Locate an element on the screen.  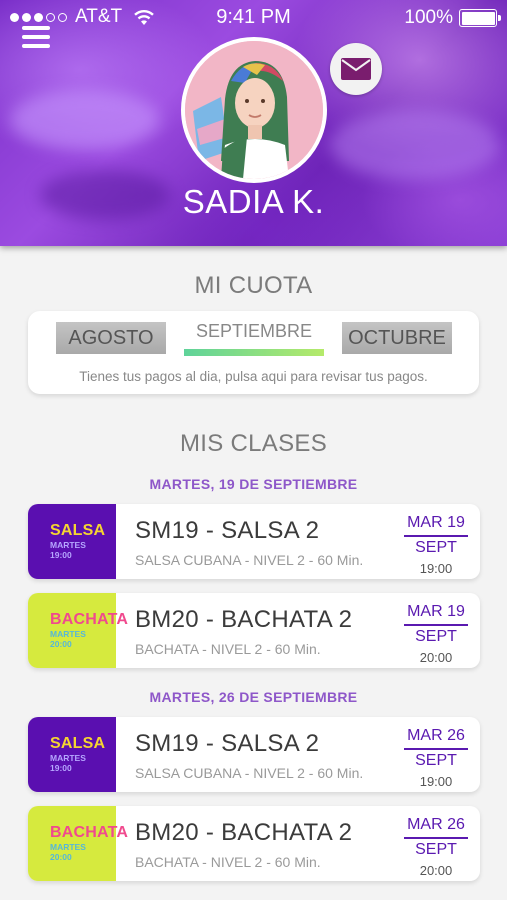
class-date: MAR 26 SEPT 20:00 is located at coordinates (436, 847).